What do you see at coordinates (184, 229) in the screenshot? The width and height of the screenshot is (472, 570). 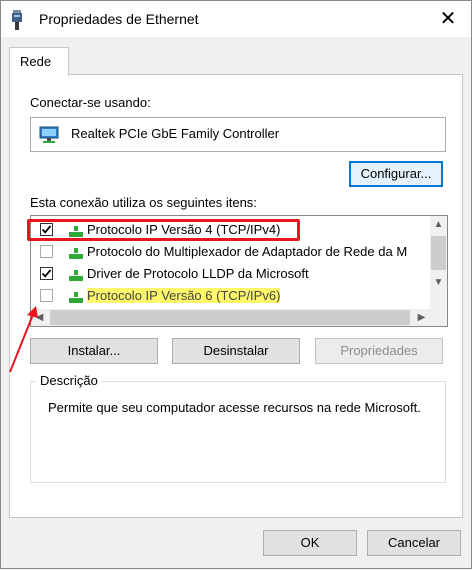 I see `item-label: Protocolo IP Versão 4 (TCP/IPv4)` at bounding box center [184, 229].